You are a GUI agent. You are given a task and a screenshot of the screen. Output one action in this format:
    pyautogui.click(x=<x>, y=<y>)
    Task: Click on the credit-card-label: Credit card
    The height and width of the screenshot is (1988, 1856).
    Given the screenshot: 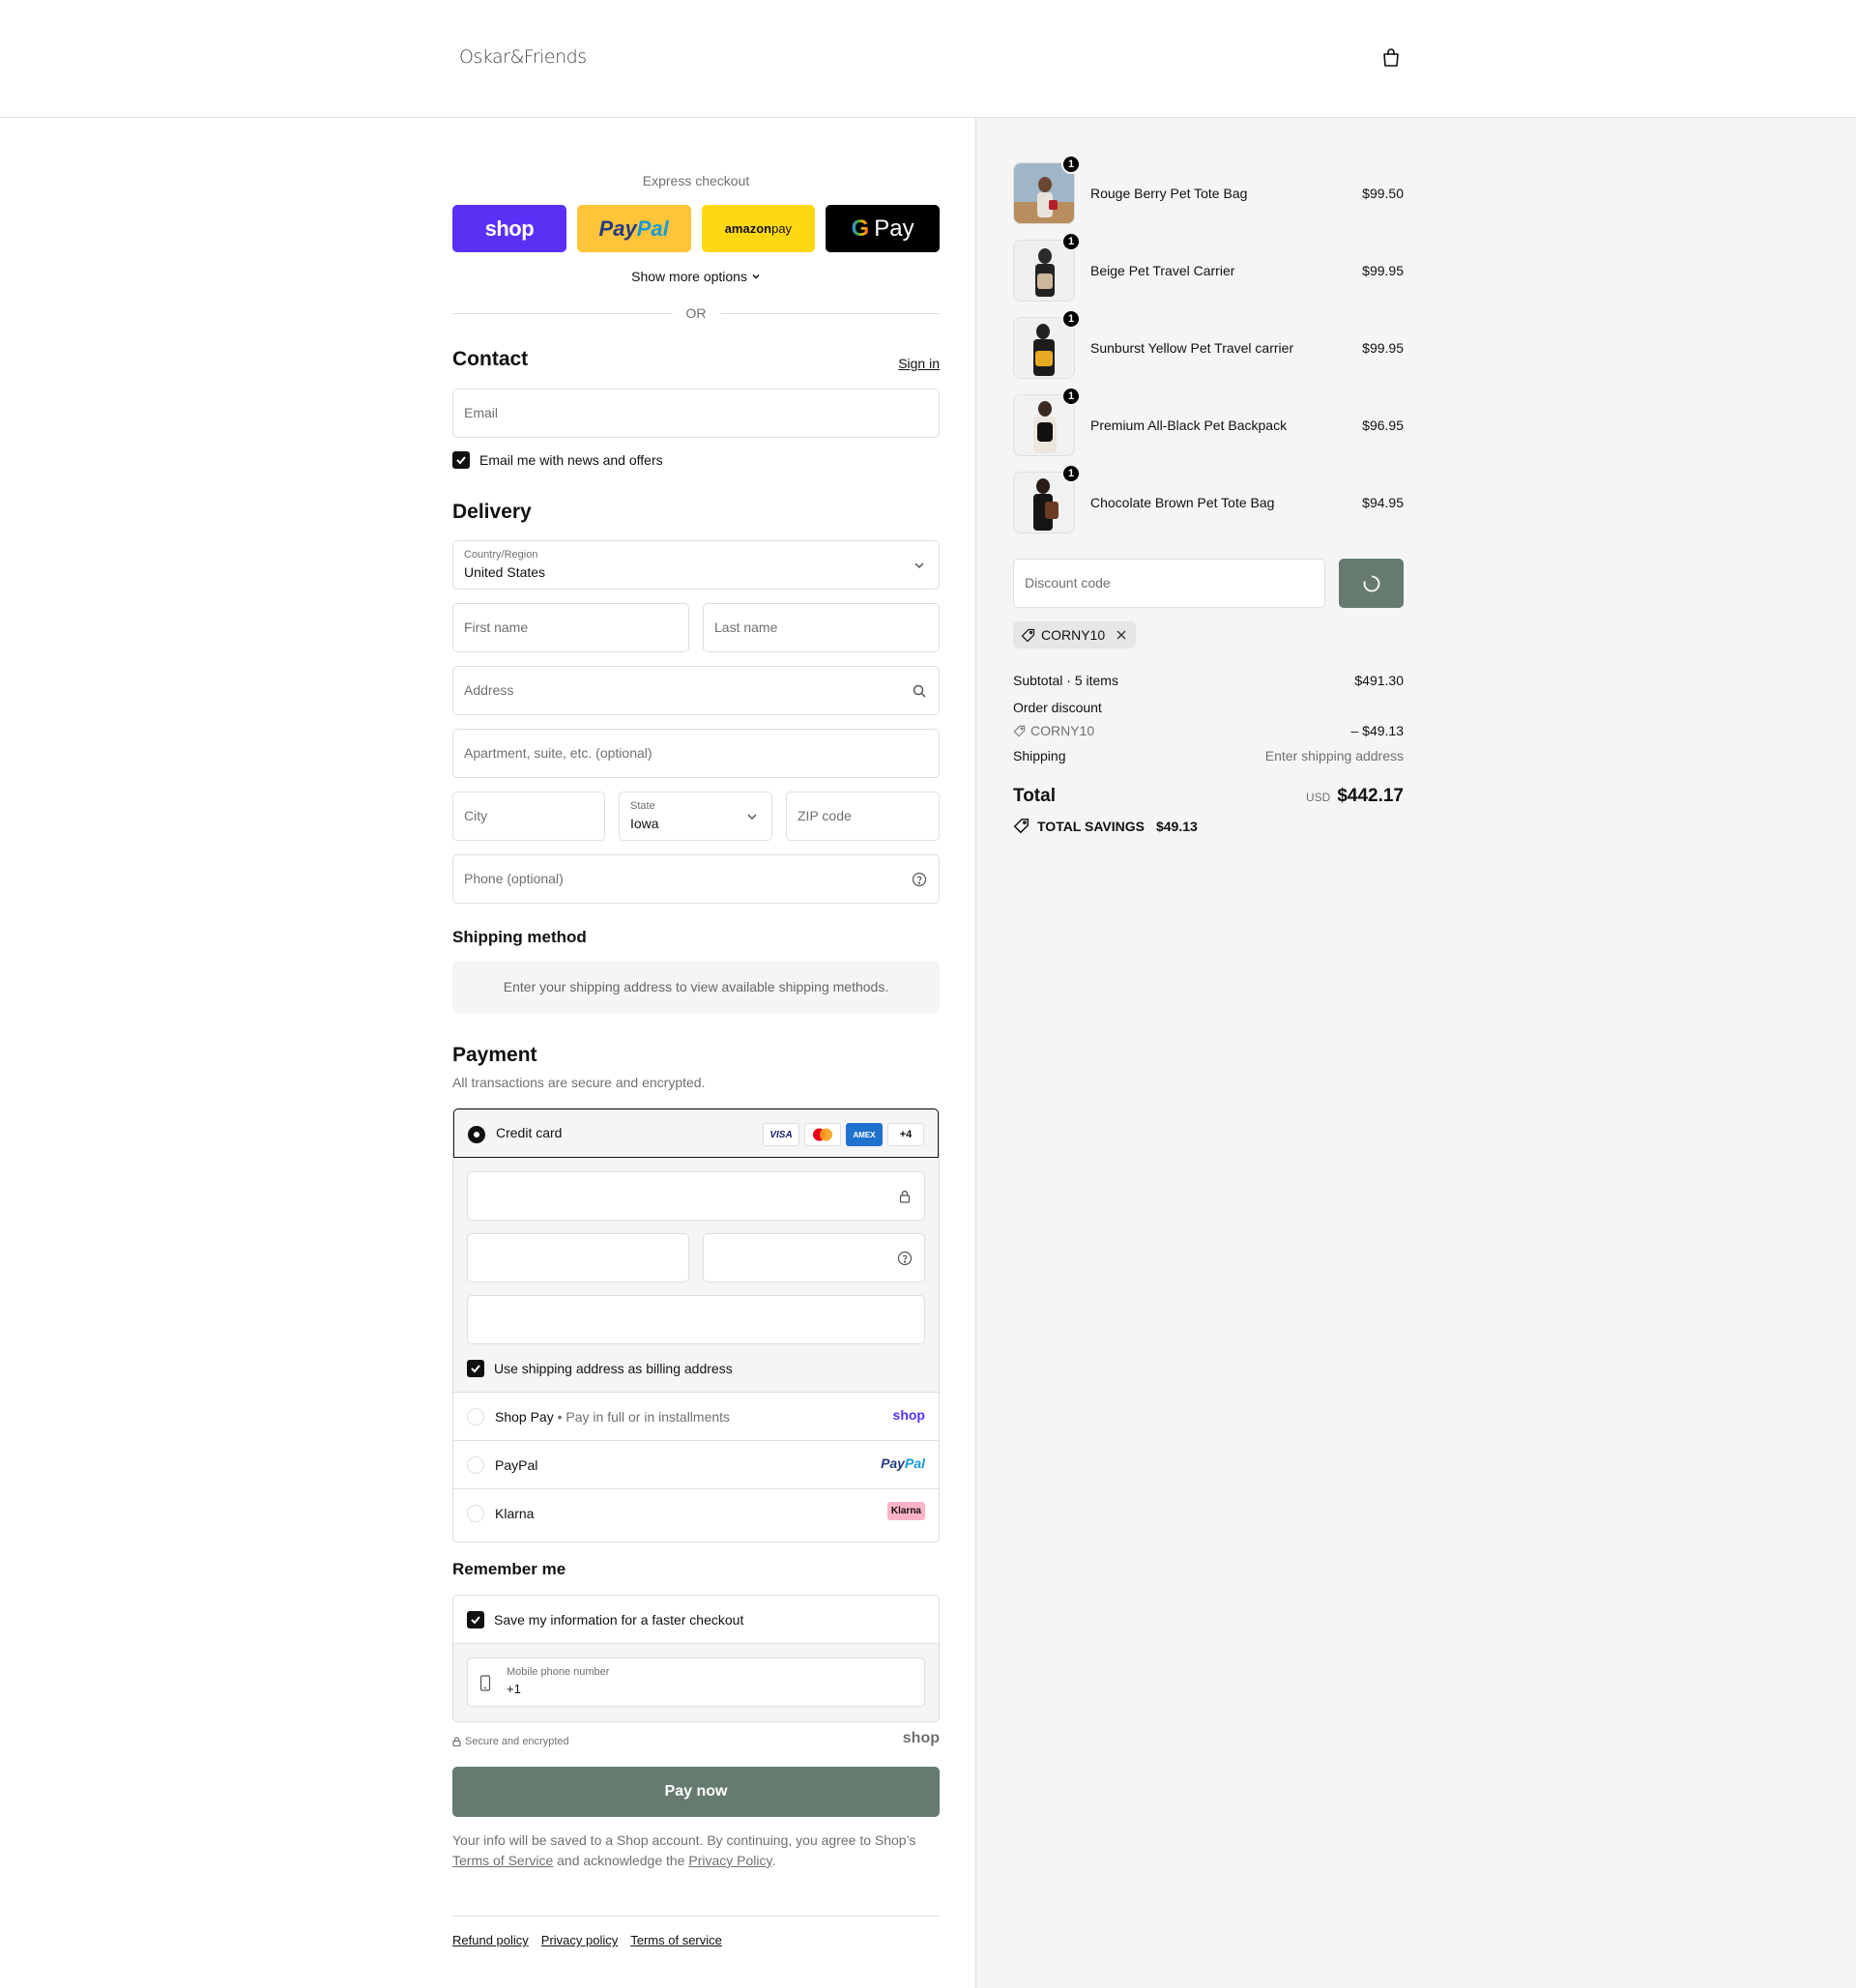 What is the action you would take?
    pyautogui.click(x=530, y=1132)
    